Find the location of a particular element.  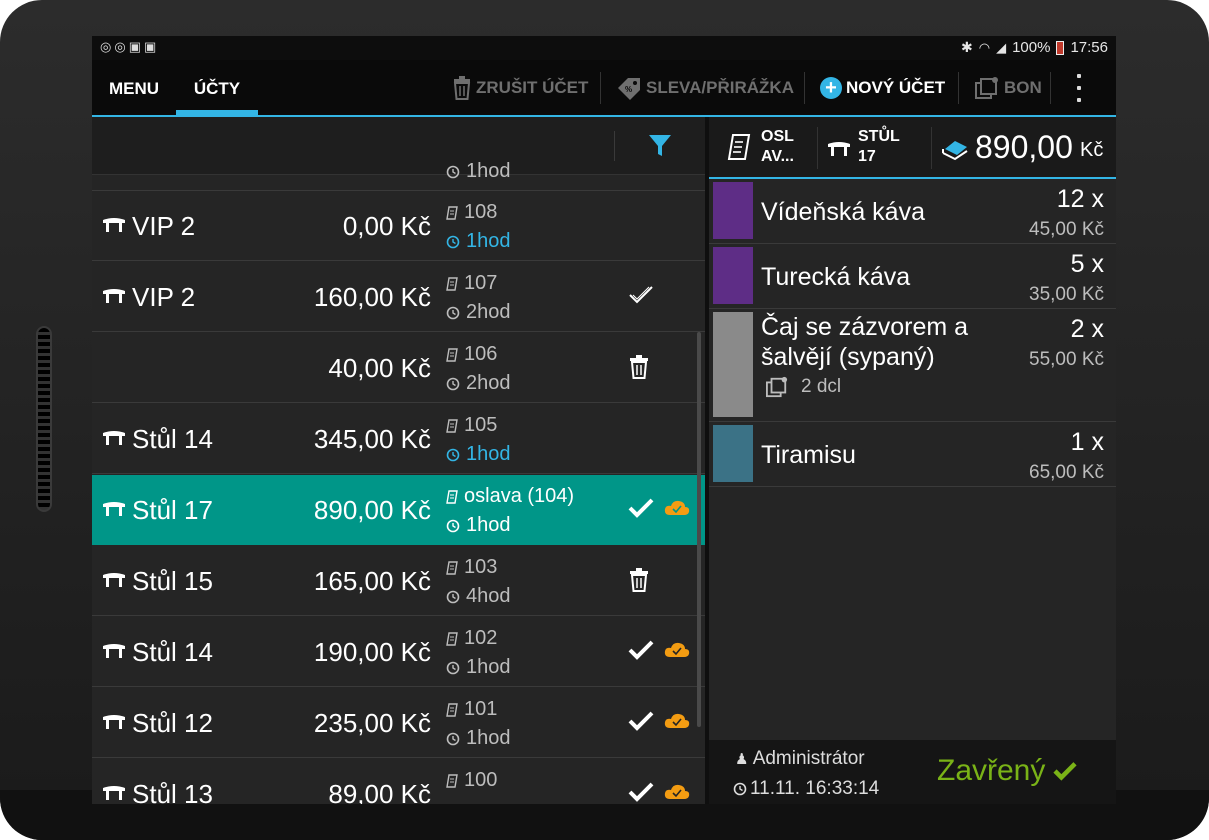

list-item-selected: Stůl 17 890,00 Kč oslava (104) 1hod is located at coordinates (398, 510).